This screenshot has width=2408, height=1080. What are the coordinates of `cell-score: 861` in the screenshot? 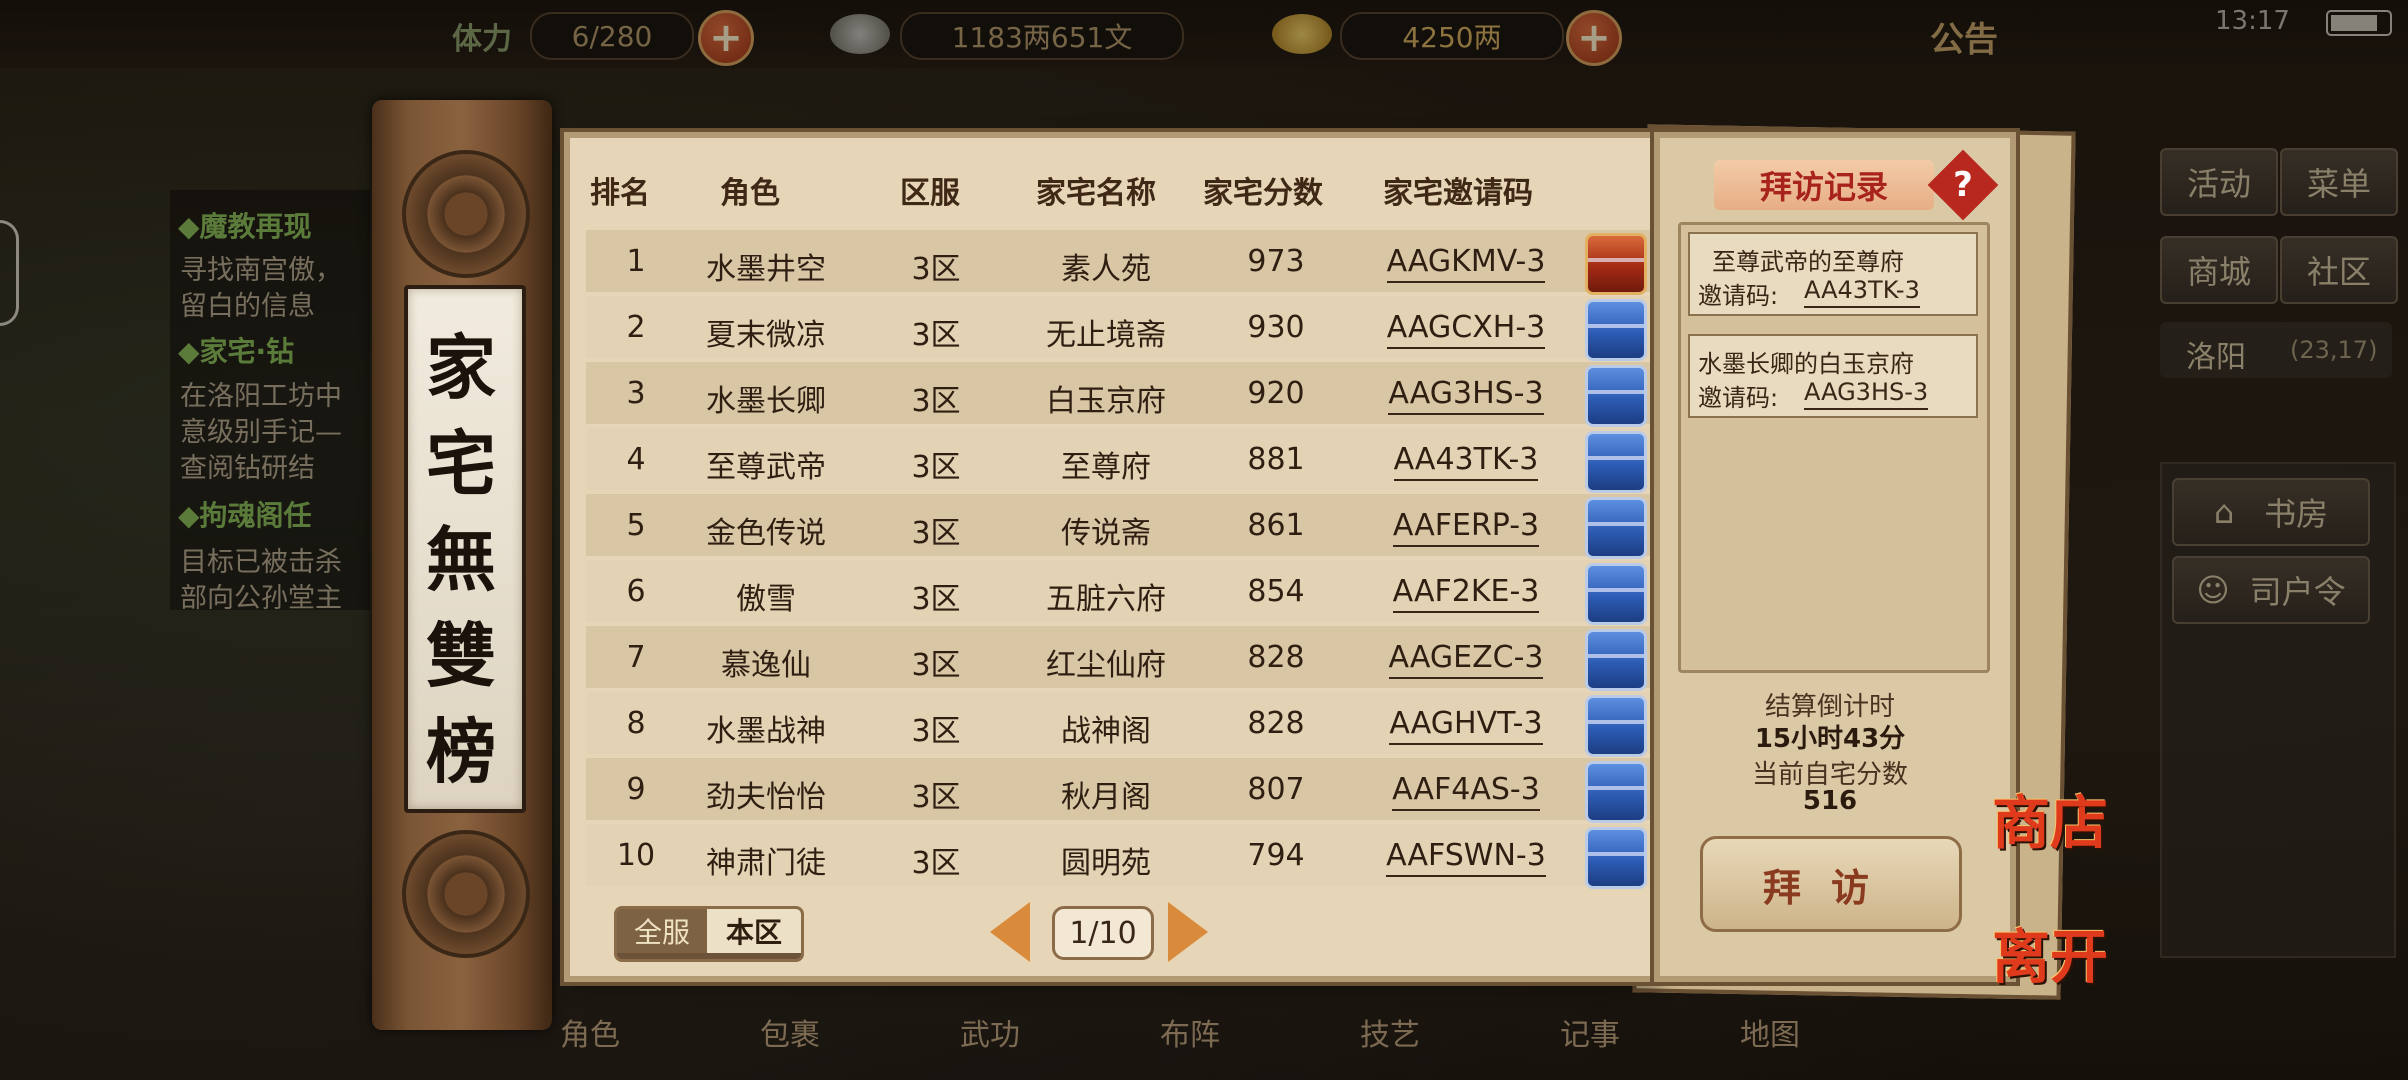 It's located at (1276, 525).